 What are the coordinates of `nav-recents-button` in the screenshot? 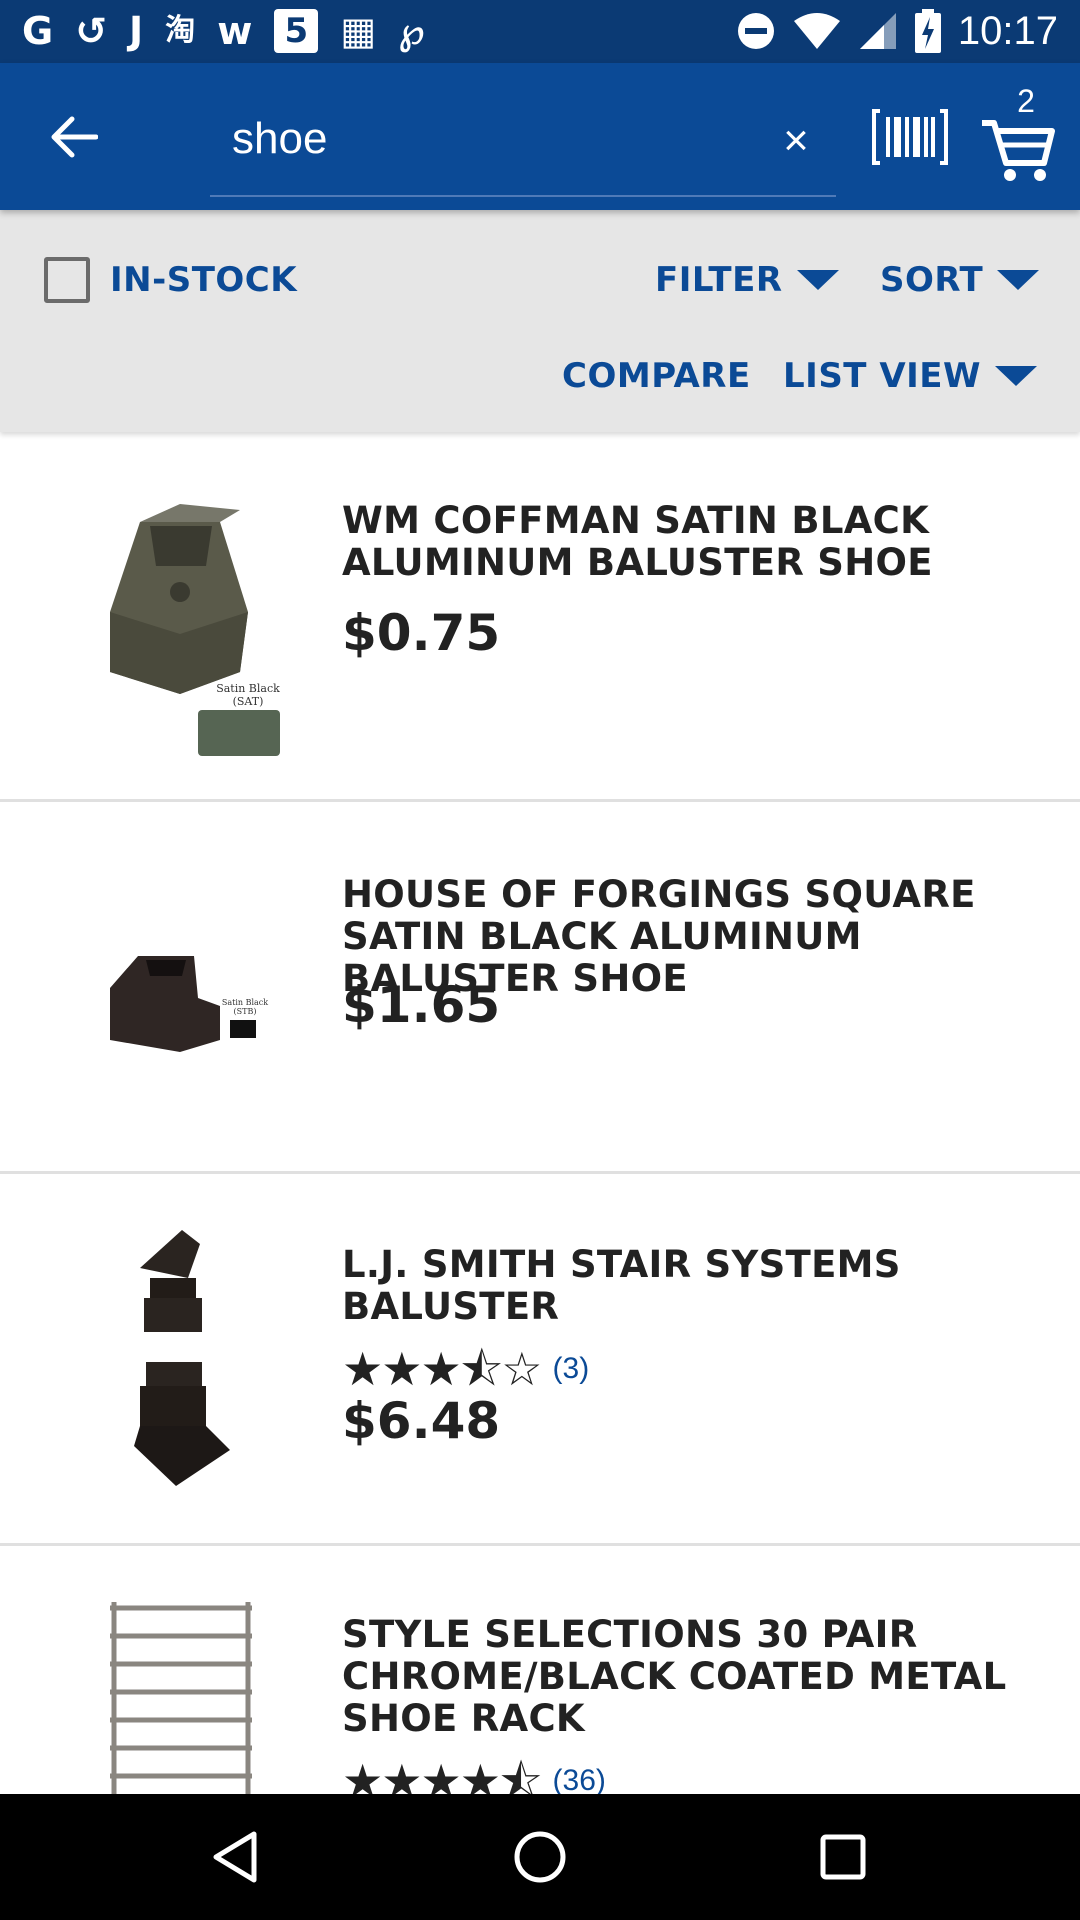 It's located at (843, 1857).